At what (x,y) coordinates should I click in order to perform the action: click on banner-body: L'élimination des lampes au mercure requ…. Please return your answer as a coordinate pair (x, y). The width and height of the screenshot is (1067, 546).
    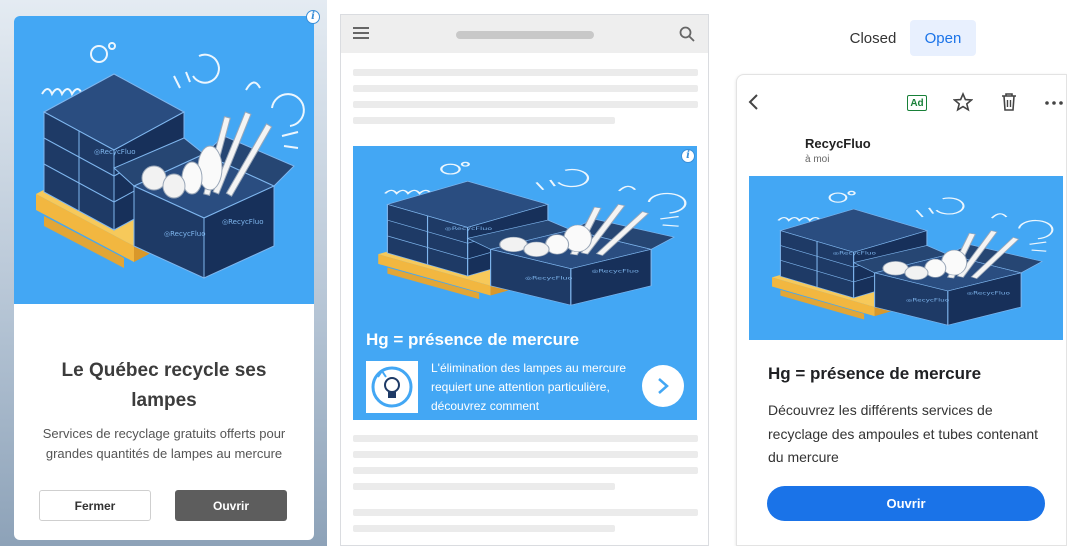
    Looking at the image, I should click on (529, 387).